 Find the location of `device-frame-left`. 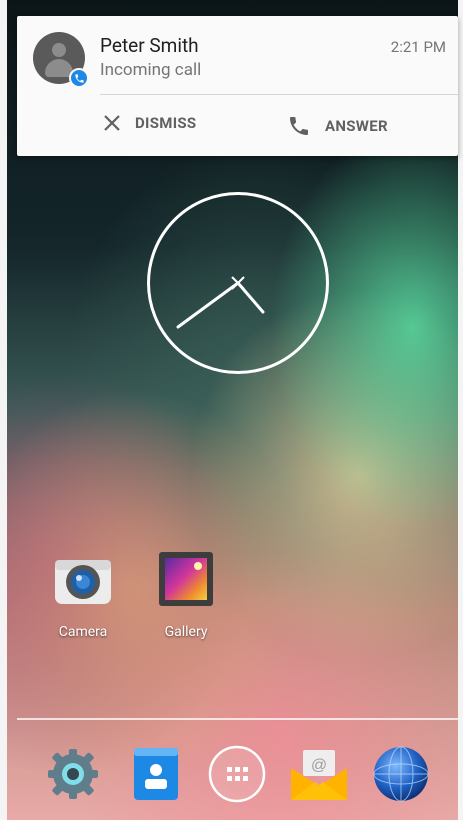

device-frame-left is located at coordinates (3, 410).